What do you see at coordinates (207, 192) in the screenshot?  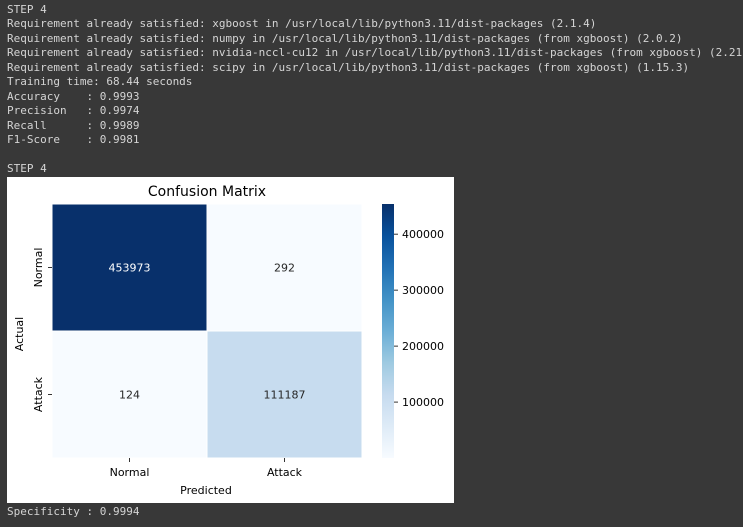 I see `chart-title: Confusion Matrix` at bounding box center [207, 192].